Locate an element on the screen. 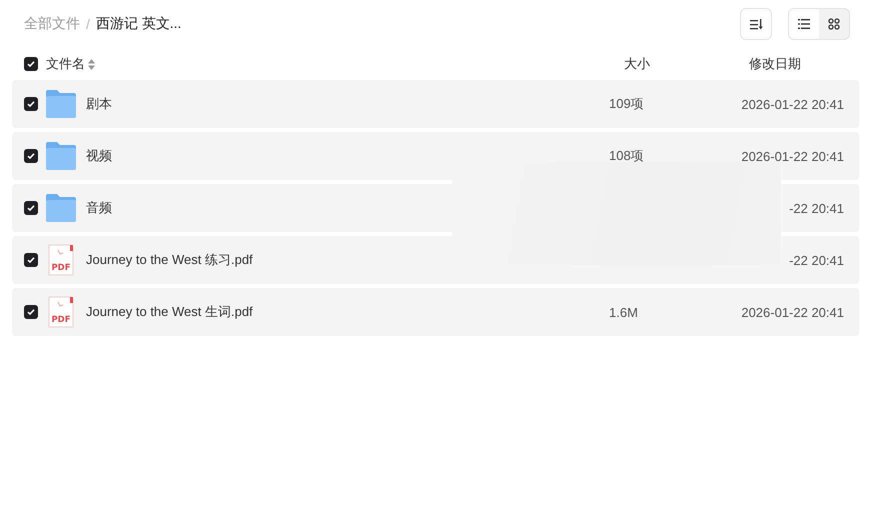  file-size: 108项 is located at coordinates (626, 155).